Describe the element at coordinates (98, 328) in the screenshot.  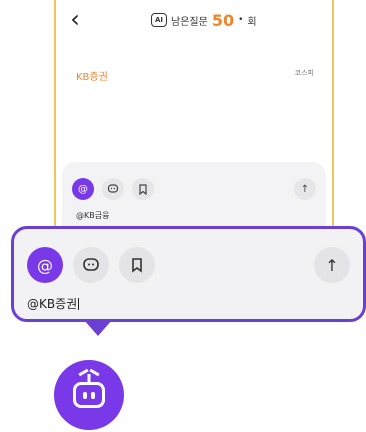
I see `callout-pointer` at that location.